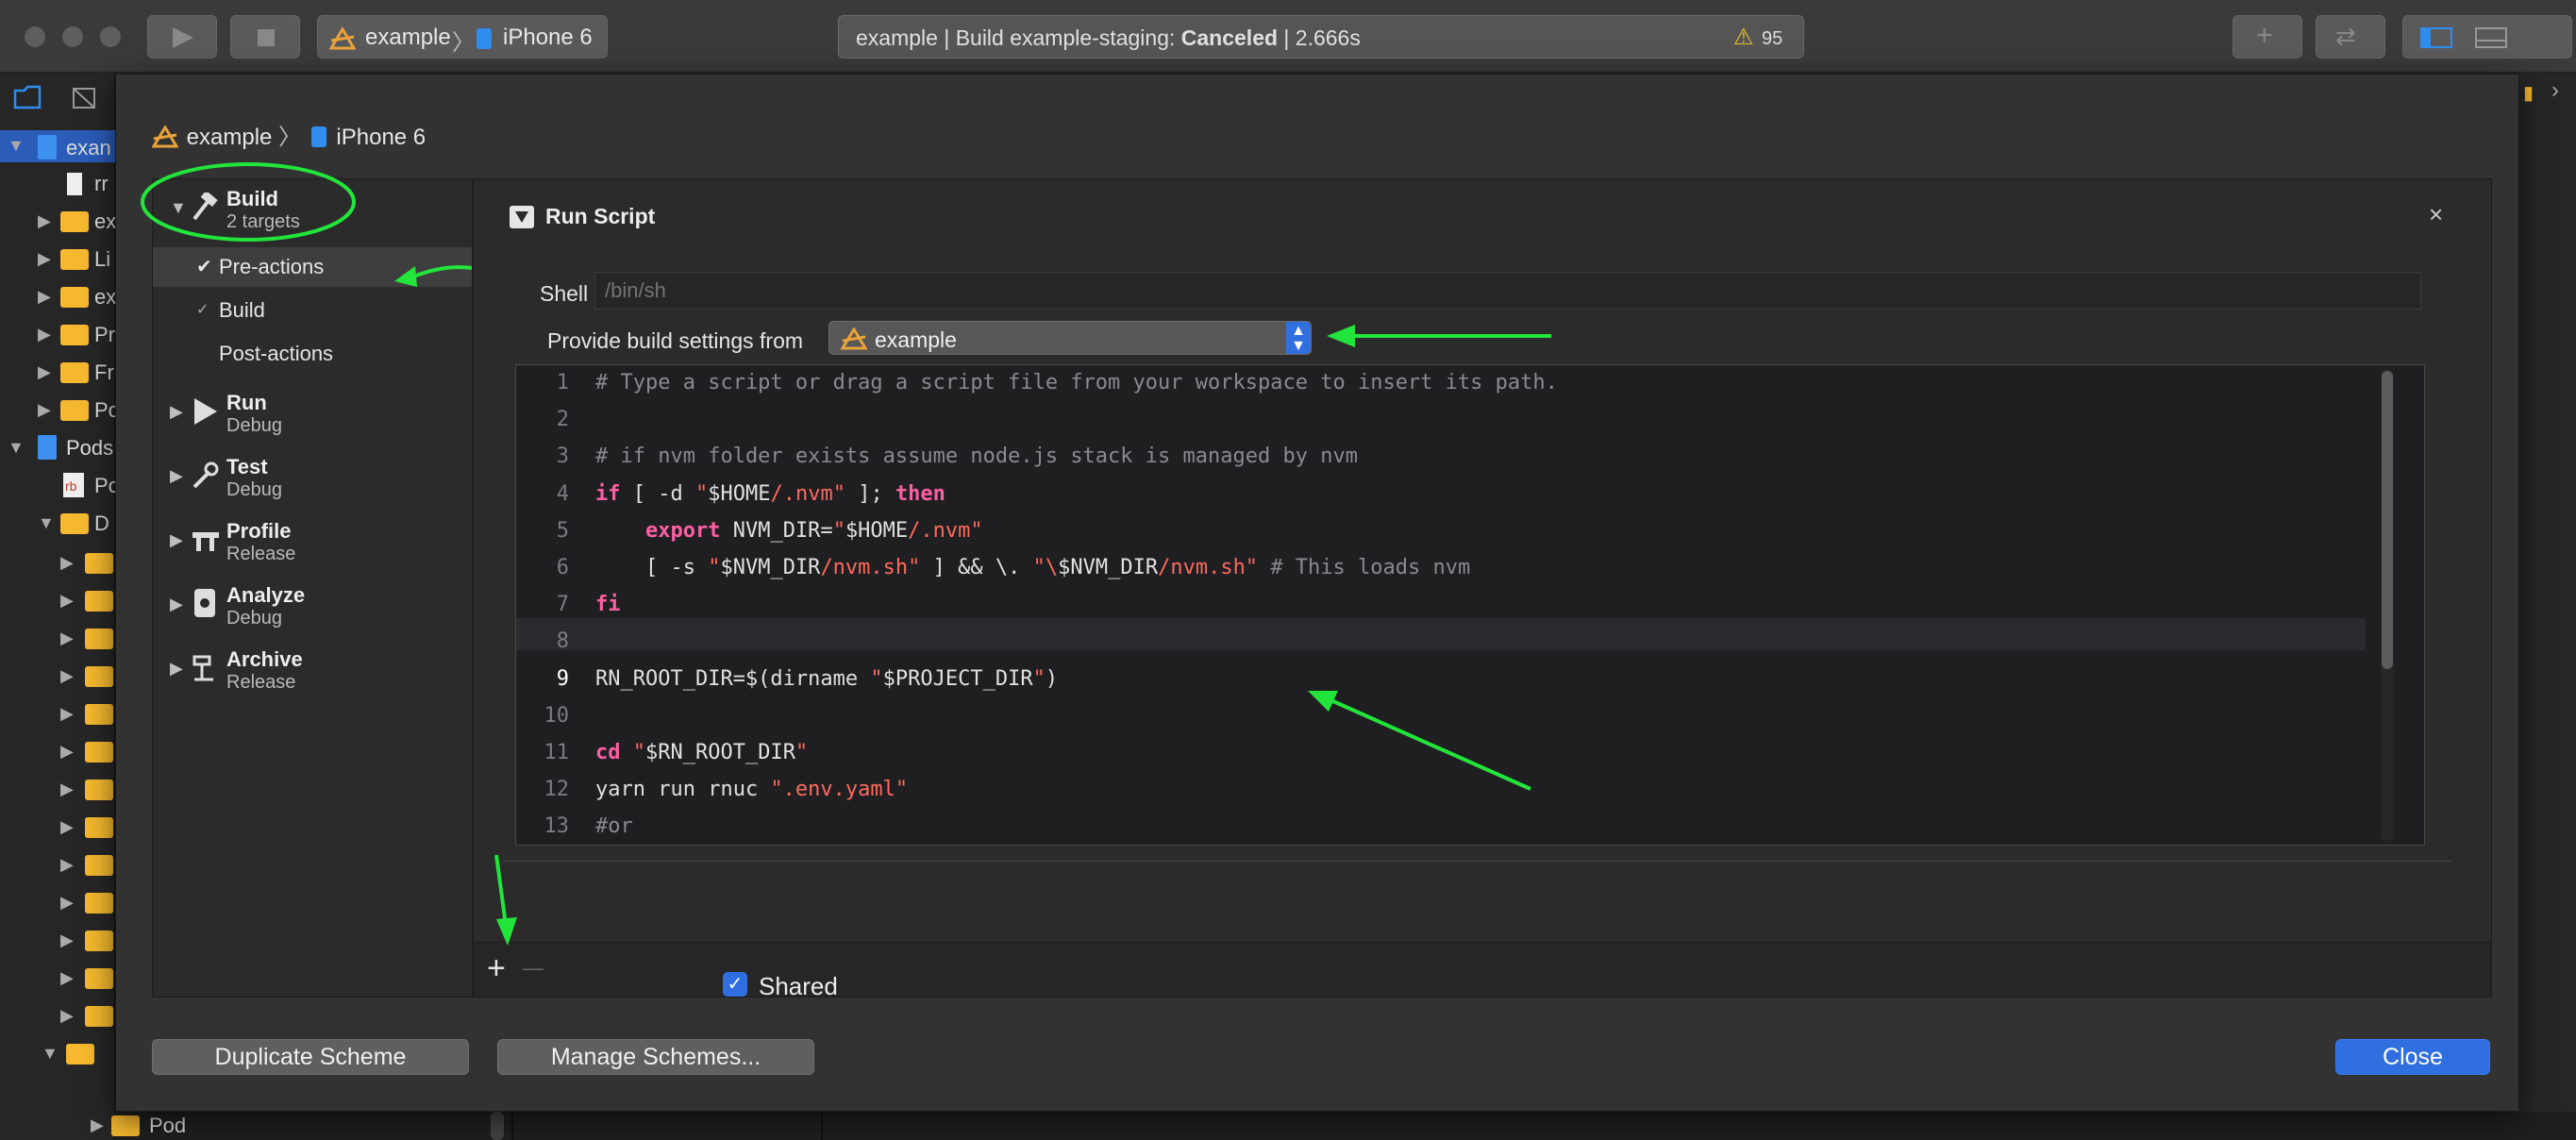 This screenshot has height=1140, width=2576. I want to click on collapse-toggle-icon, so click(522, 217).